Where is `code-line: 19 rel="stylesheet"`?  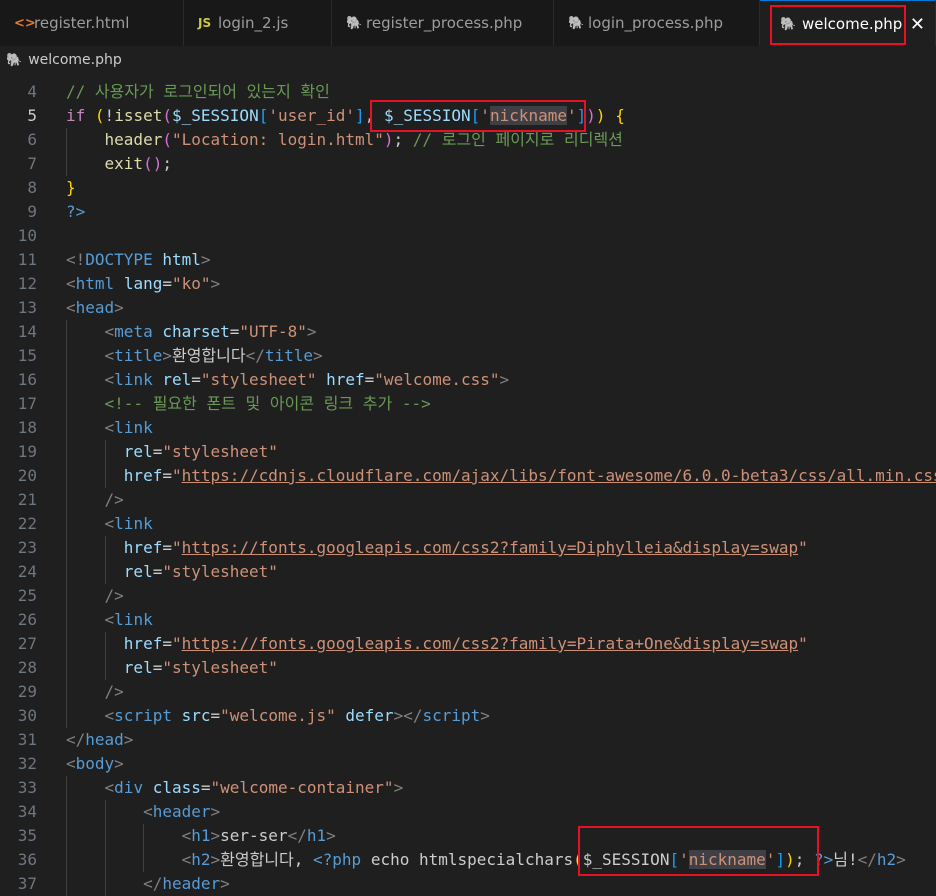
code-line: 19 rel="stylesheet" is located at coordinates (468, 452).